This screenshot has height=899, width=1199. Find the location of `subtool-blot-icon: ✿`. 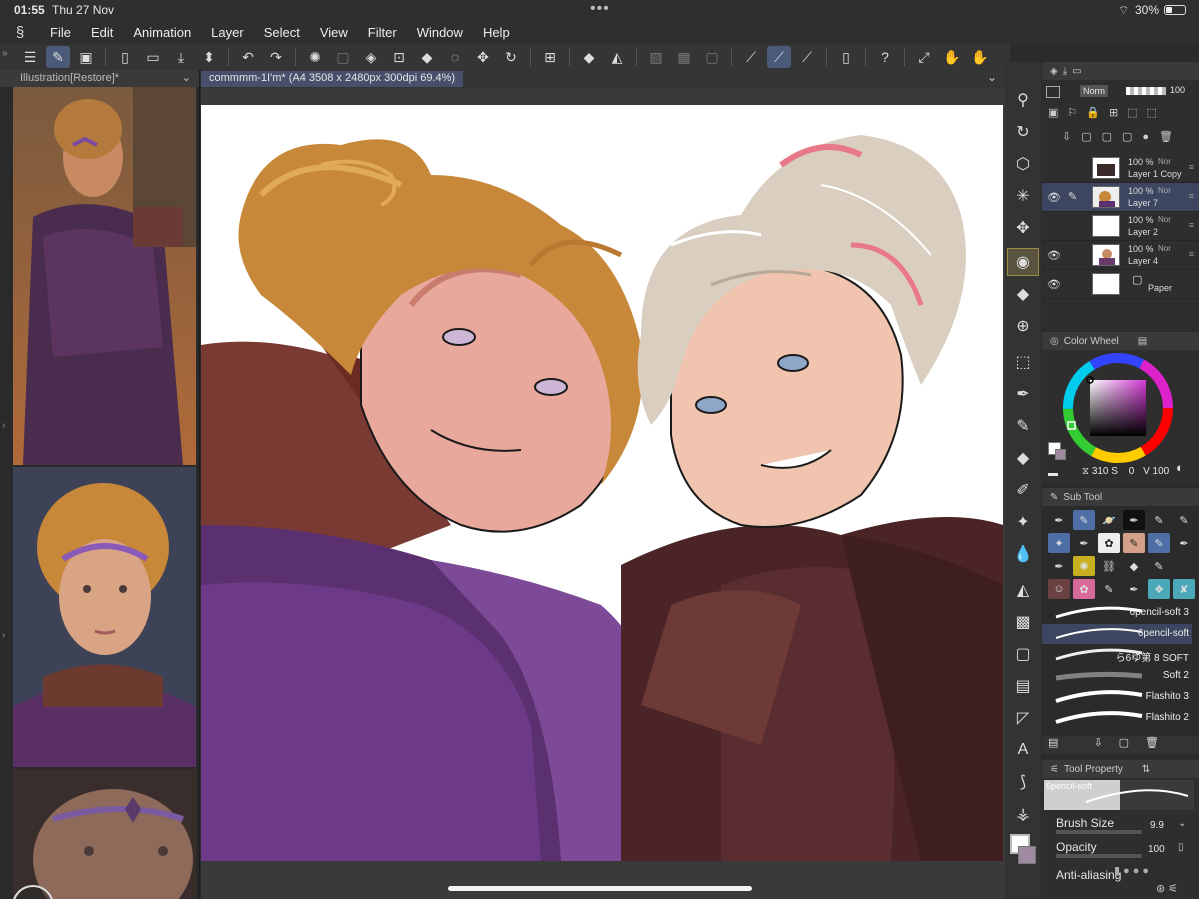

subtool-blot-icon: ✿ is located at coordinates (1109, 543).